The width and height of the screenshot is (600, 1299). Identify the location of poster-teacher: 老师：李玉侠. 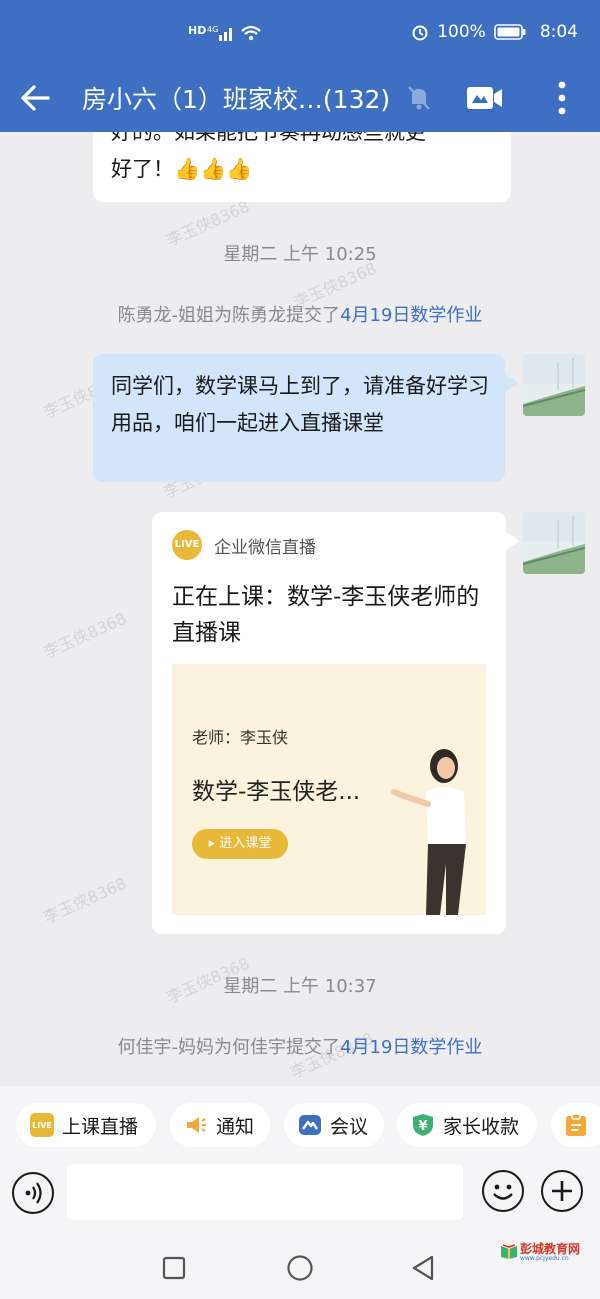
(240, 737).